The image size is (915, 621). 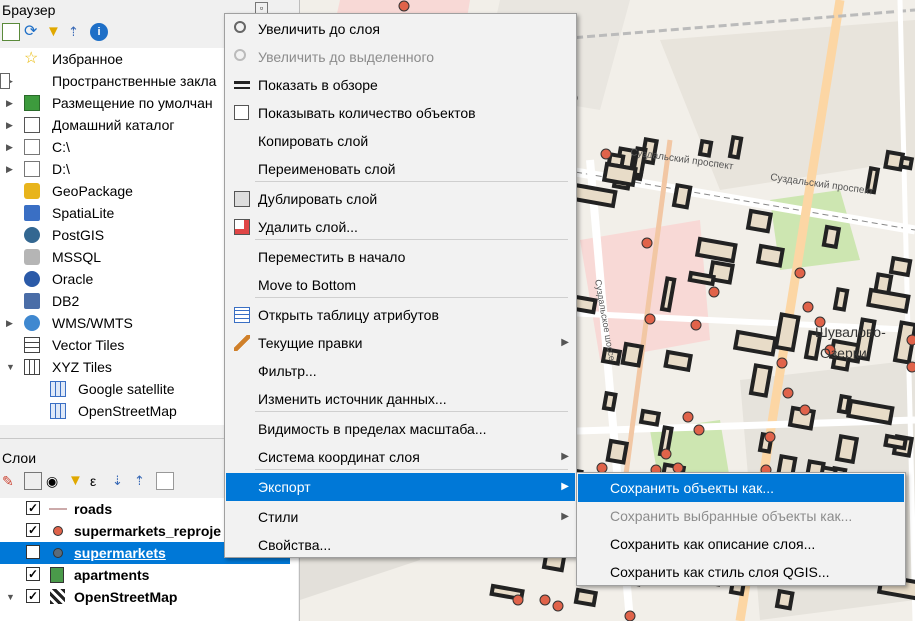 What do you see at coordinates (32, 125) in the screenshot?
I see `home-folder-icon` at bounding box center [32, 125].